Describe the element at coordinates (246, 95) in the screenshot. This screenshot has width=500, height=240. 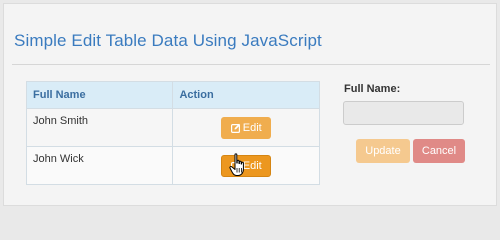
I see `column-header-action: Action` at that location.